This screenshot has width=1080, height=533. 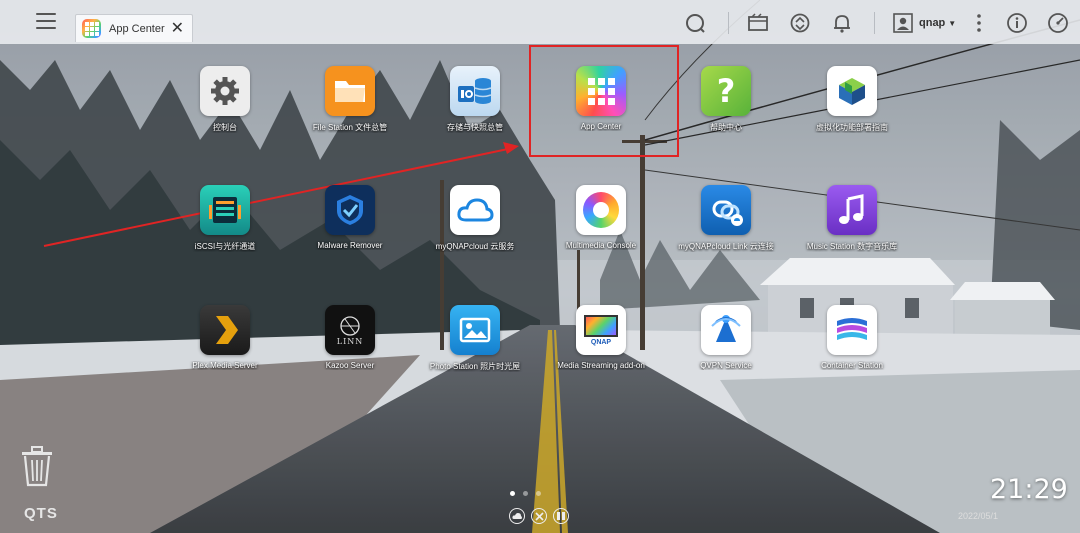 I want to click on app-label: Music Station 数字音乐库, so click(x=852, y=246).